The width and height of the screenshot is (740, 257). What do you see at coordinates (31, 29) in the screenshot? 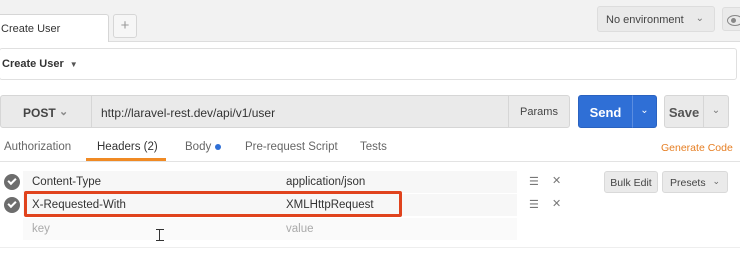
I see `request-tab-label: Create User` at bounding box center [31, 29].